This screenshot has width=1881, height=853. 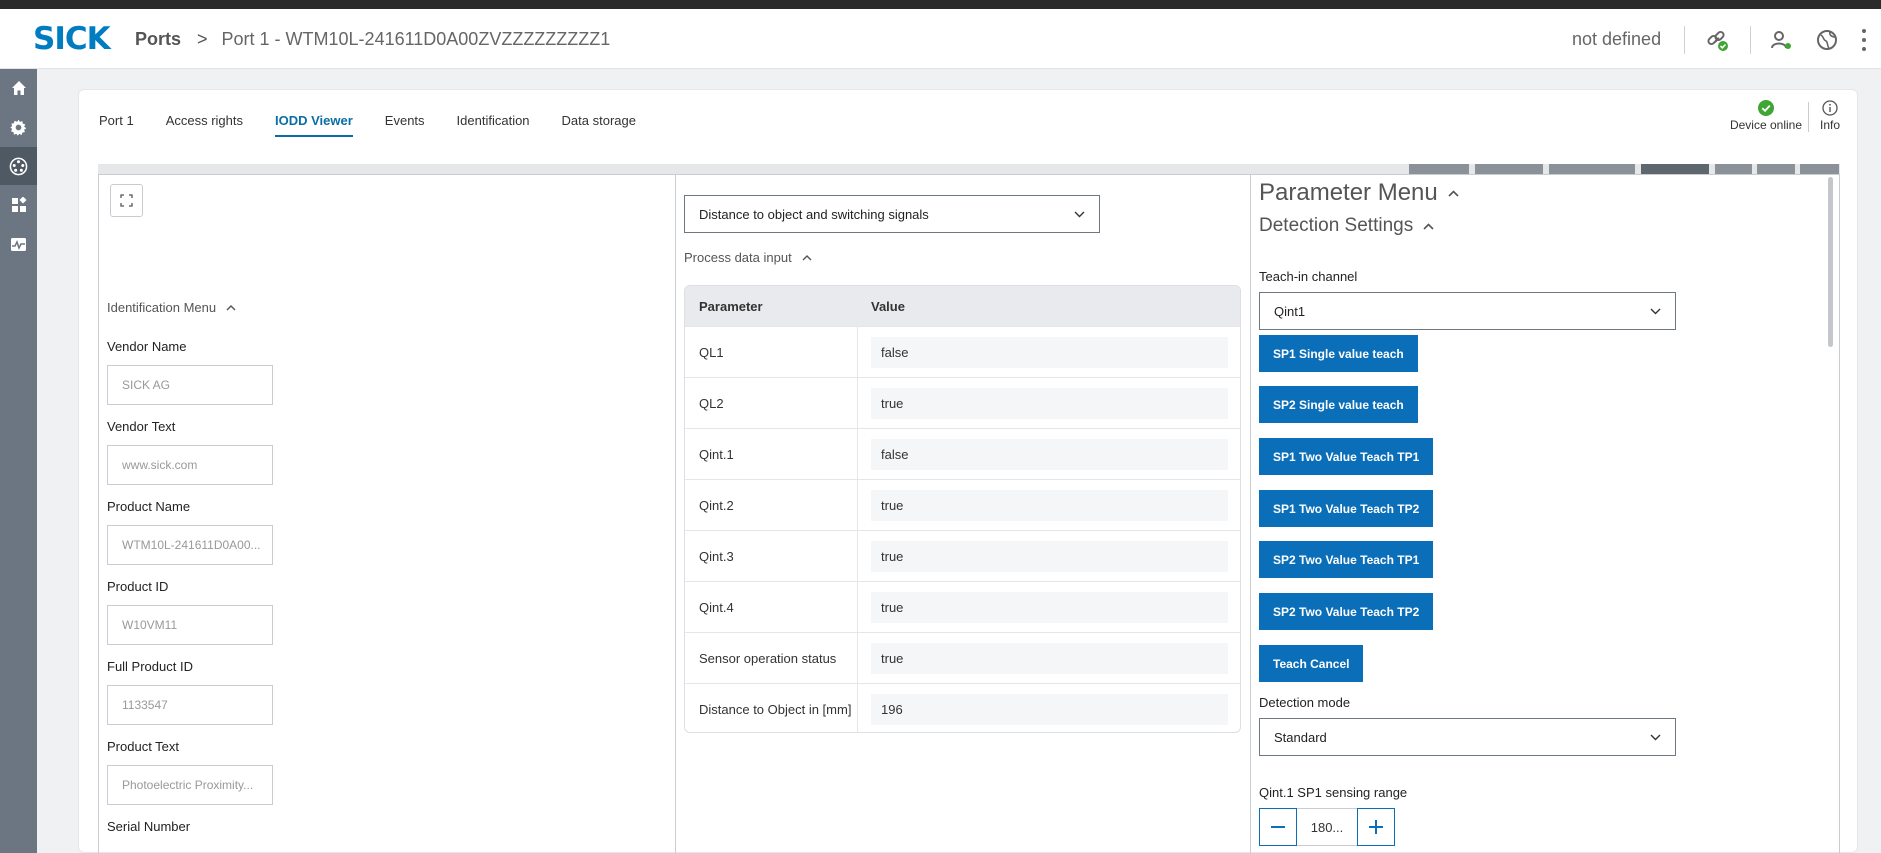 What do you see at coordinates (204, 125) in the screenshot?
I see `tab-access-rights: Access rights` at bounding box center [204, 125].